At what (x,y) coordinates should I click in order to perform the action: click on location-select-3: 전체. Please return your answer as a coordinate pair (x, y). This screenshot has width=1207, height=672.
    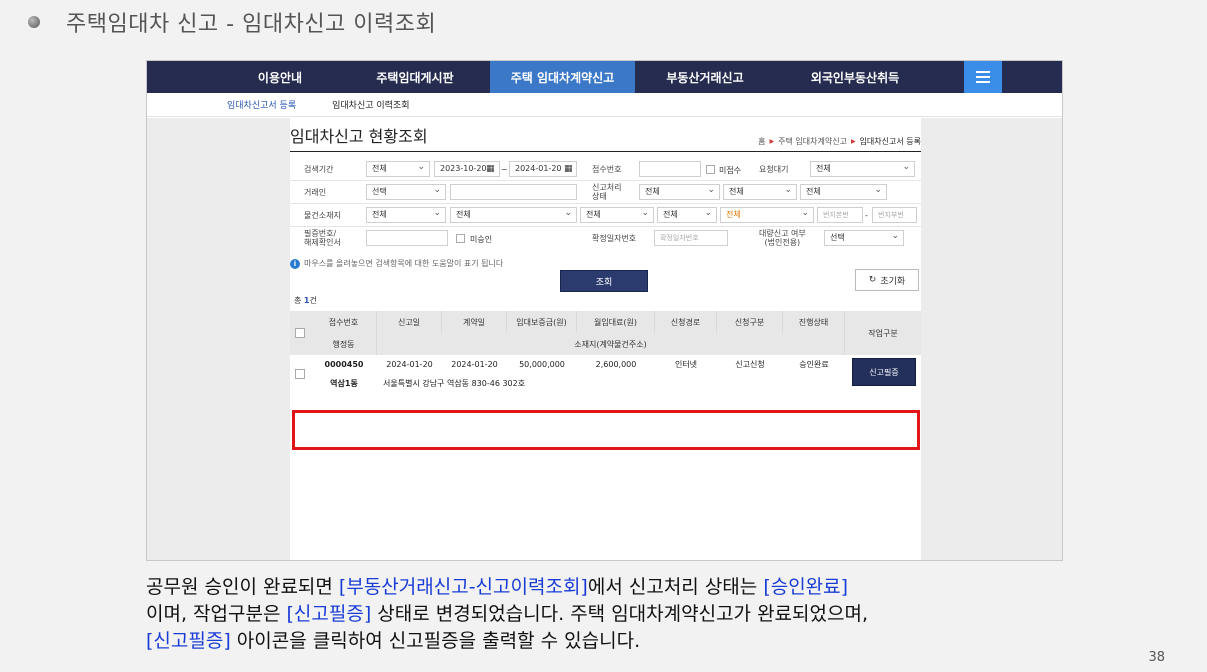
    Looking at the image, I should click on (617, 214).